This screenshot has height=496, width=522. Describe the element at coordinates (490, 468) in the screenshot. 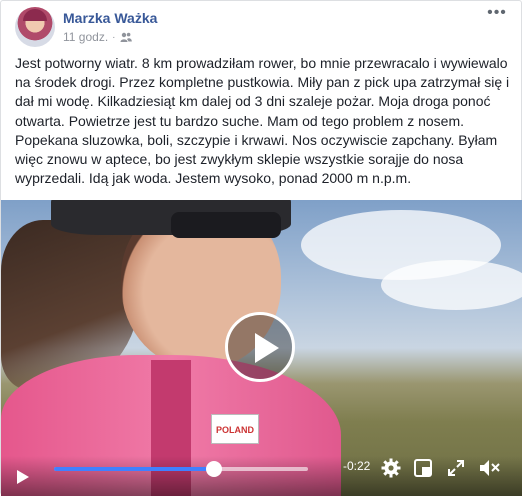

I see `speaker-muted-icon` at that location.